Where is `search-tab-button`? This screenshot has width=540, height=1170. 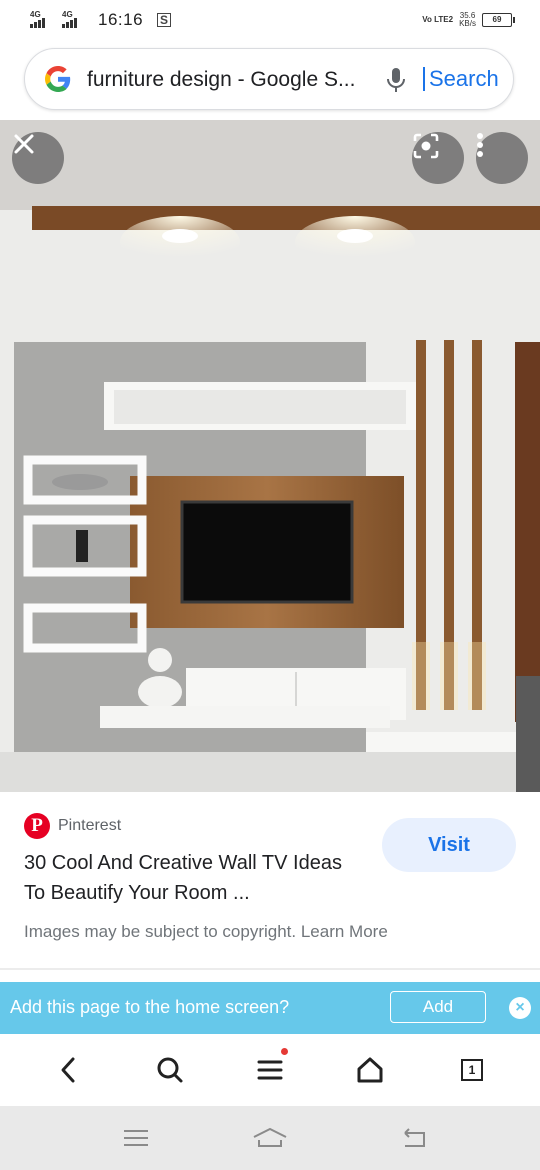
search-tab-button is located at coordinates (170, 1070).